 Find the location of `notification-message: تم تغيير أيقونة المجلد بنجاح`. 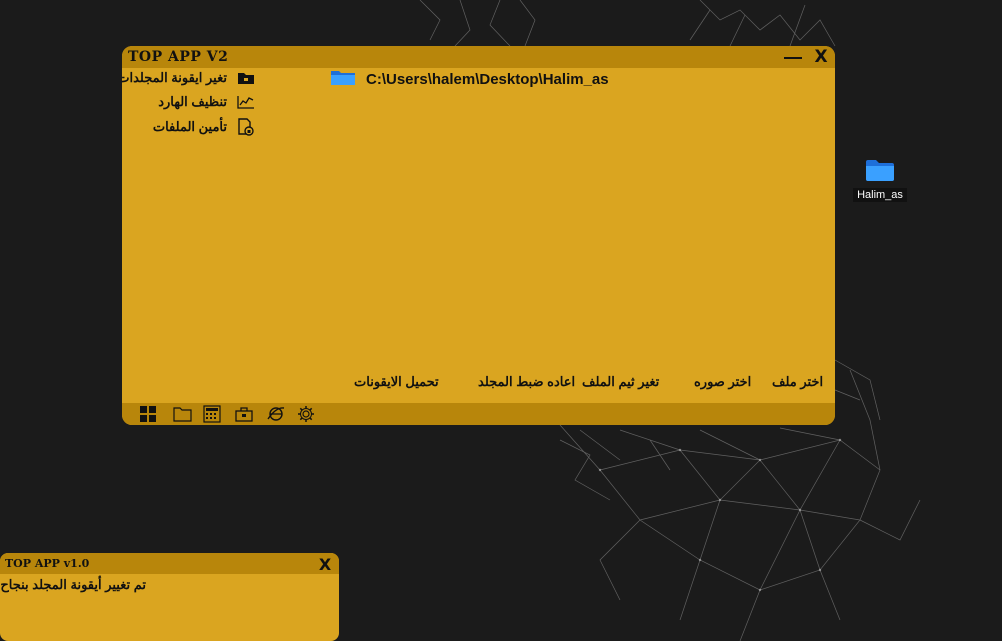

notification-message: تم تغيير أيقونة المجلد بنجاح is located at coordinates (73, 584).